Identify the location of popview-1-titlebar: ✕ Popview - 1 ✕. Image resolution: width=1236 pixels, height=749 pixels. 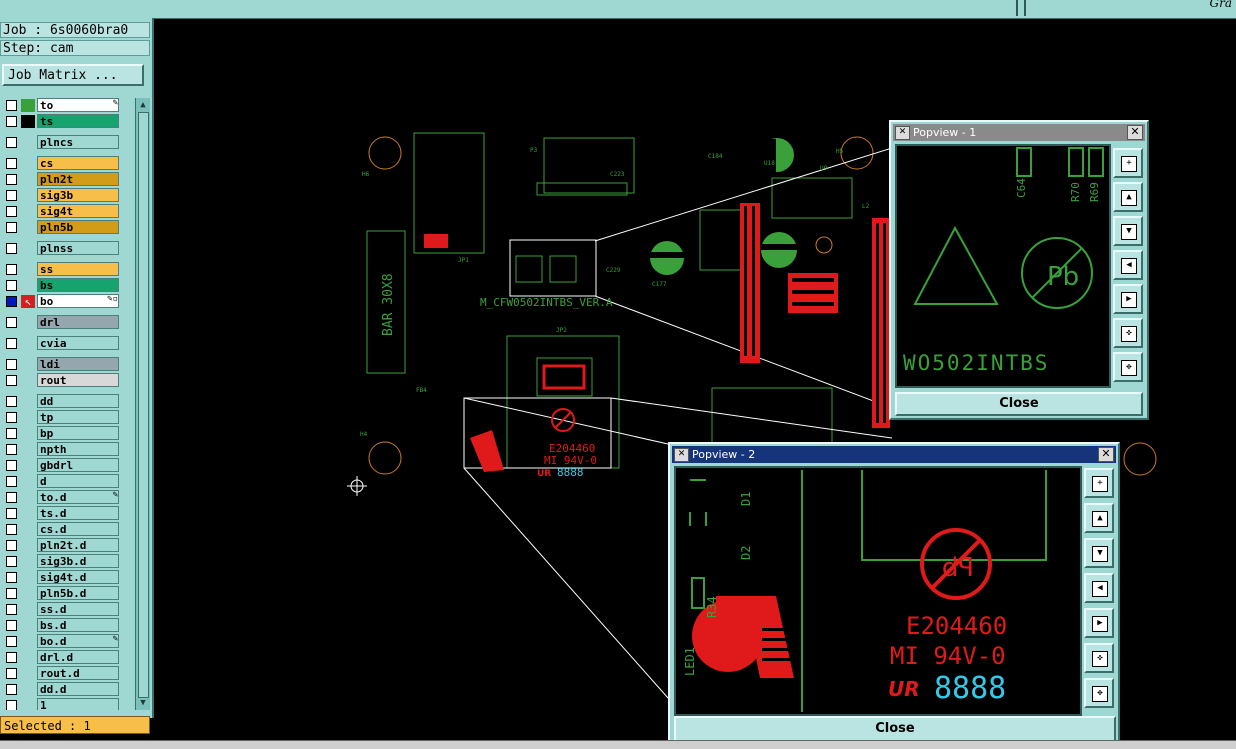
(1019, 132).